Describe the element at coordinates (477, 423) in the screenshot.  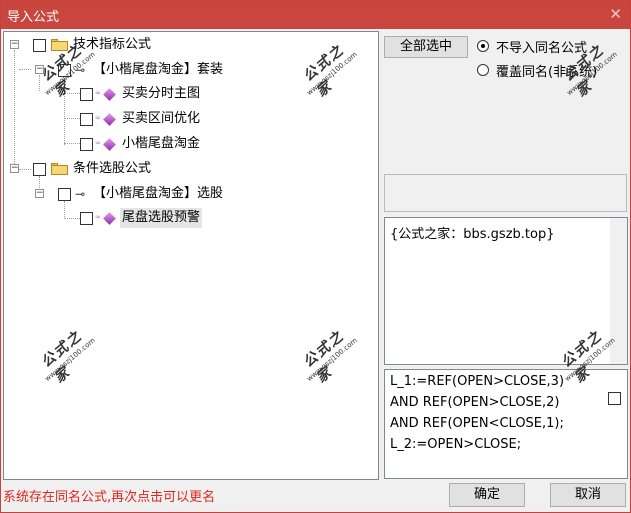
I see `code-line: AND REF(OPEN<CLOSE,1);` at that location.